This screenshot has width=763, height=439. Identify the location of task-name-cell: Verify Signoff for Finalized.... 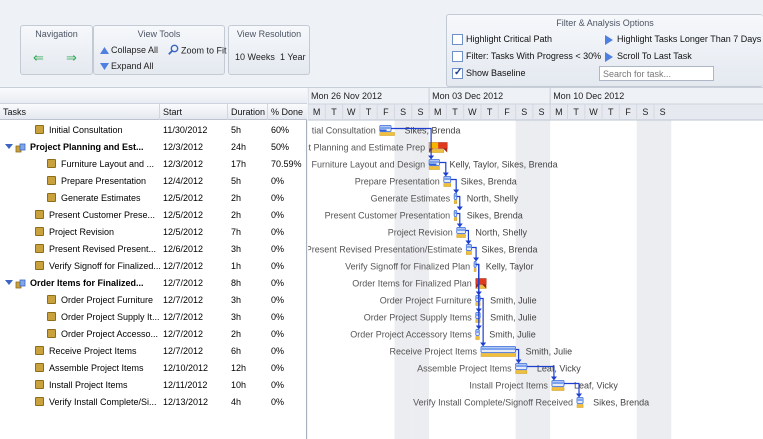
(97, 266).